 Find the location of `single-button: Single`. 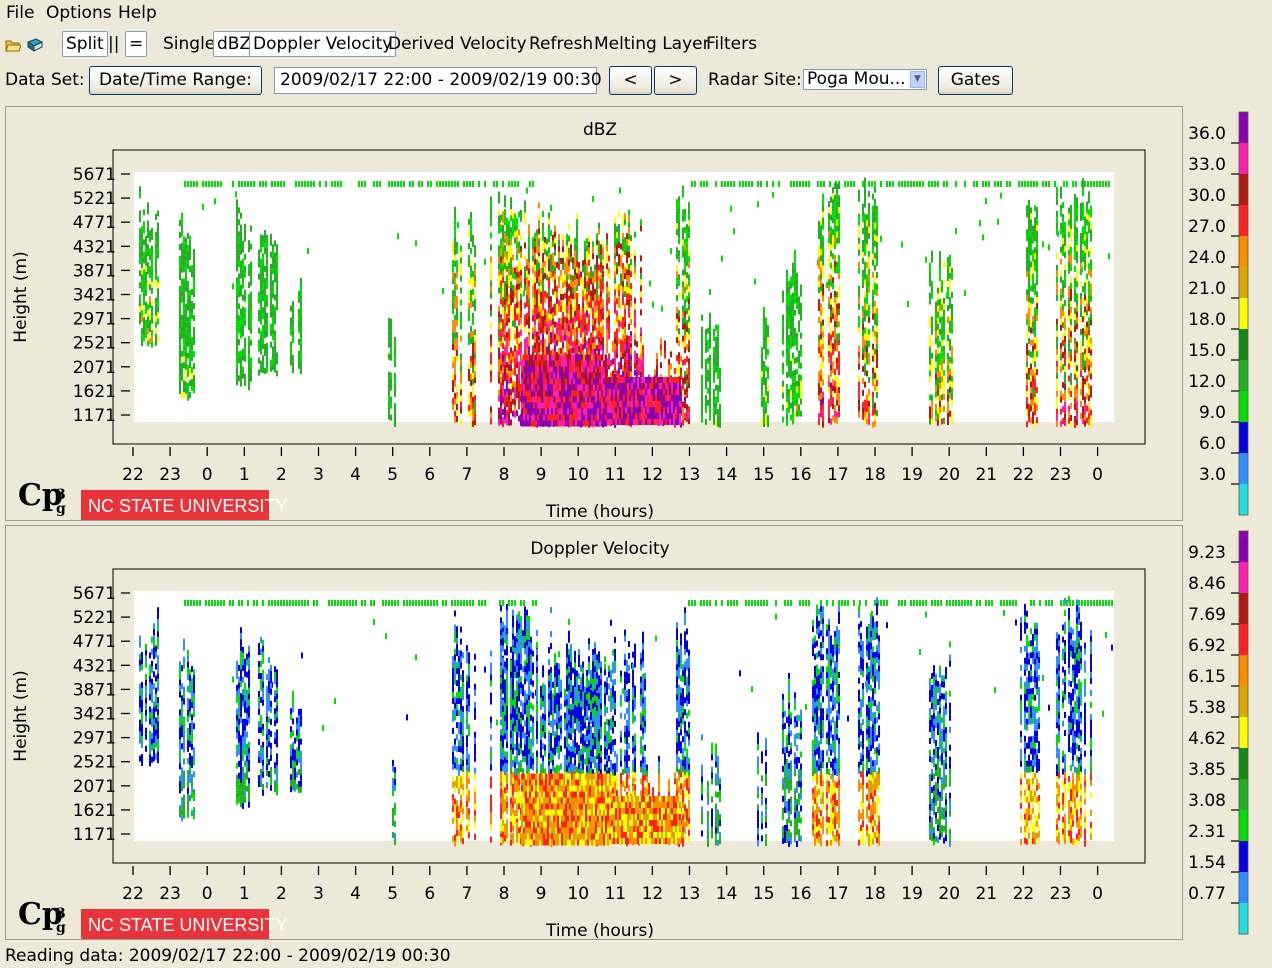

single-button: Single is located at coordinates (189, 44).